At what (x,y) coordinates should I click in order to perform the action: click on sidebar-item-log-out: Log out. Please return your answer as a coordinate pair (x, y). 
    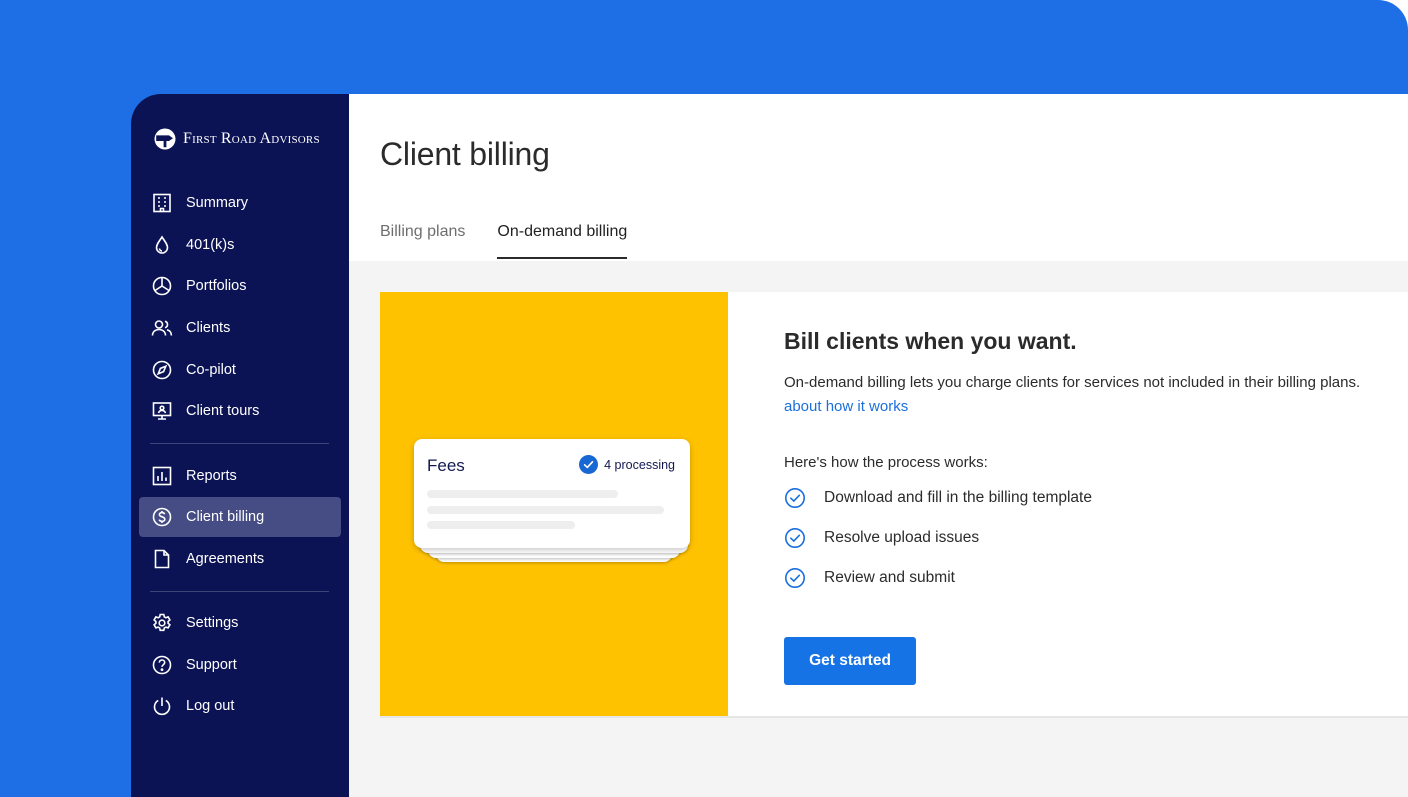
    Looking at the image, I should click on (240, 706).